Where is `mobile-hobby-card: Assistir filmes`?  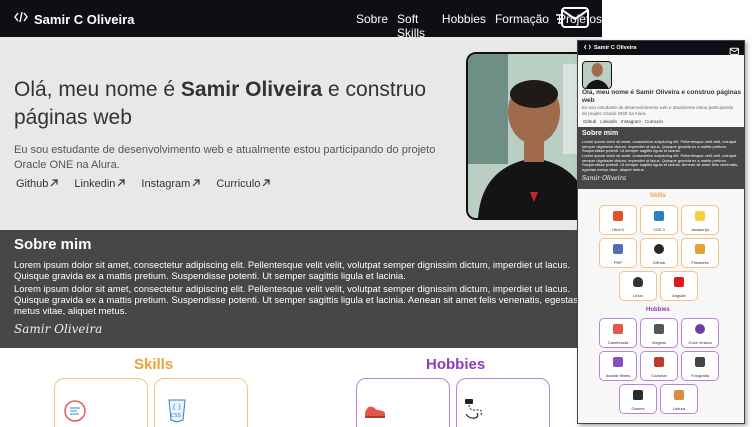 mobile-hobby-card: Assistir filmes is located at coordinates (618, 366).